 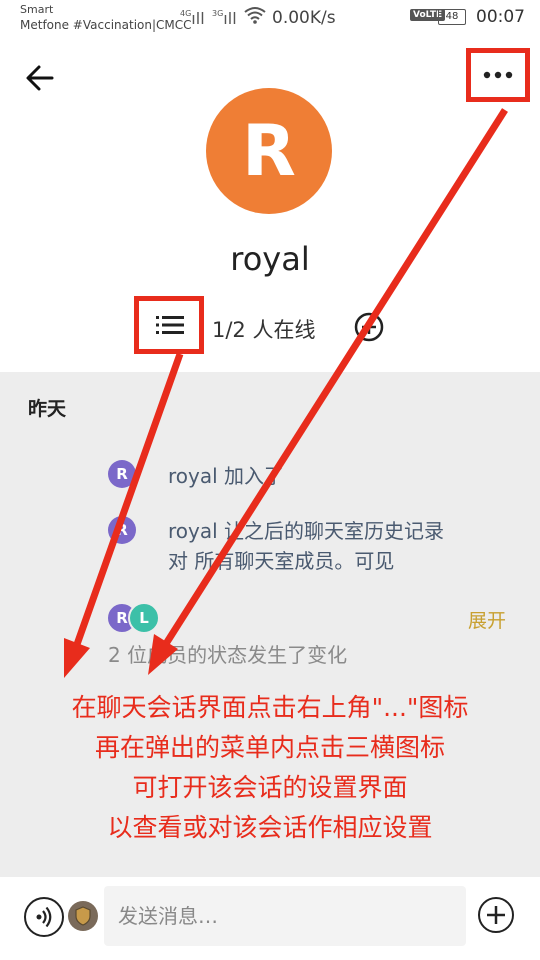 What do you see at coordinates (306, 531) in the screenshot?
I see `event-text-line: royal 让之后的聊天室历史记录` at bounding box center [306, 531].